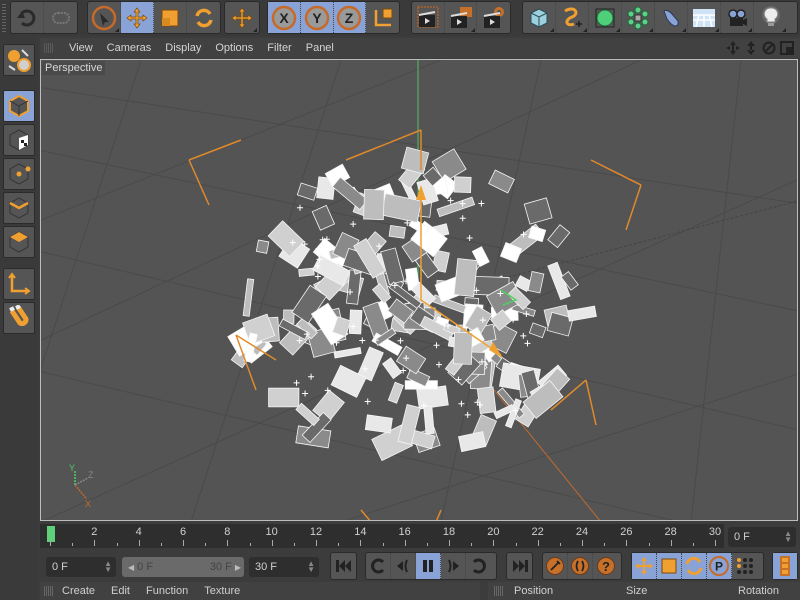 Image resolution: width=800 pixels, height=600 pixels. Describe the element at coordinates (737, 17) in the screenshot. I see `camera-button` at that location.